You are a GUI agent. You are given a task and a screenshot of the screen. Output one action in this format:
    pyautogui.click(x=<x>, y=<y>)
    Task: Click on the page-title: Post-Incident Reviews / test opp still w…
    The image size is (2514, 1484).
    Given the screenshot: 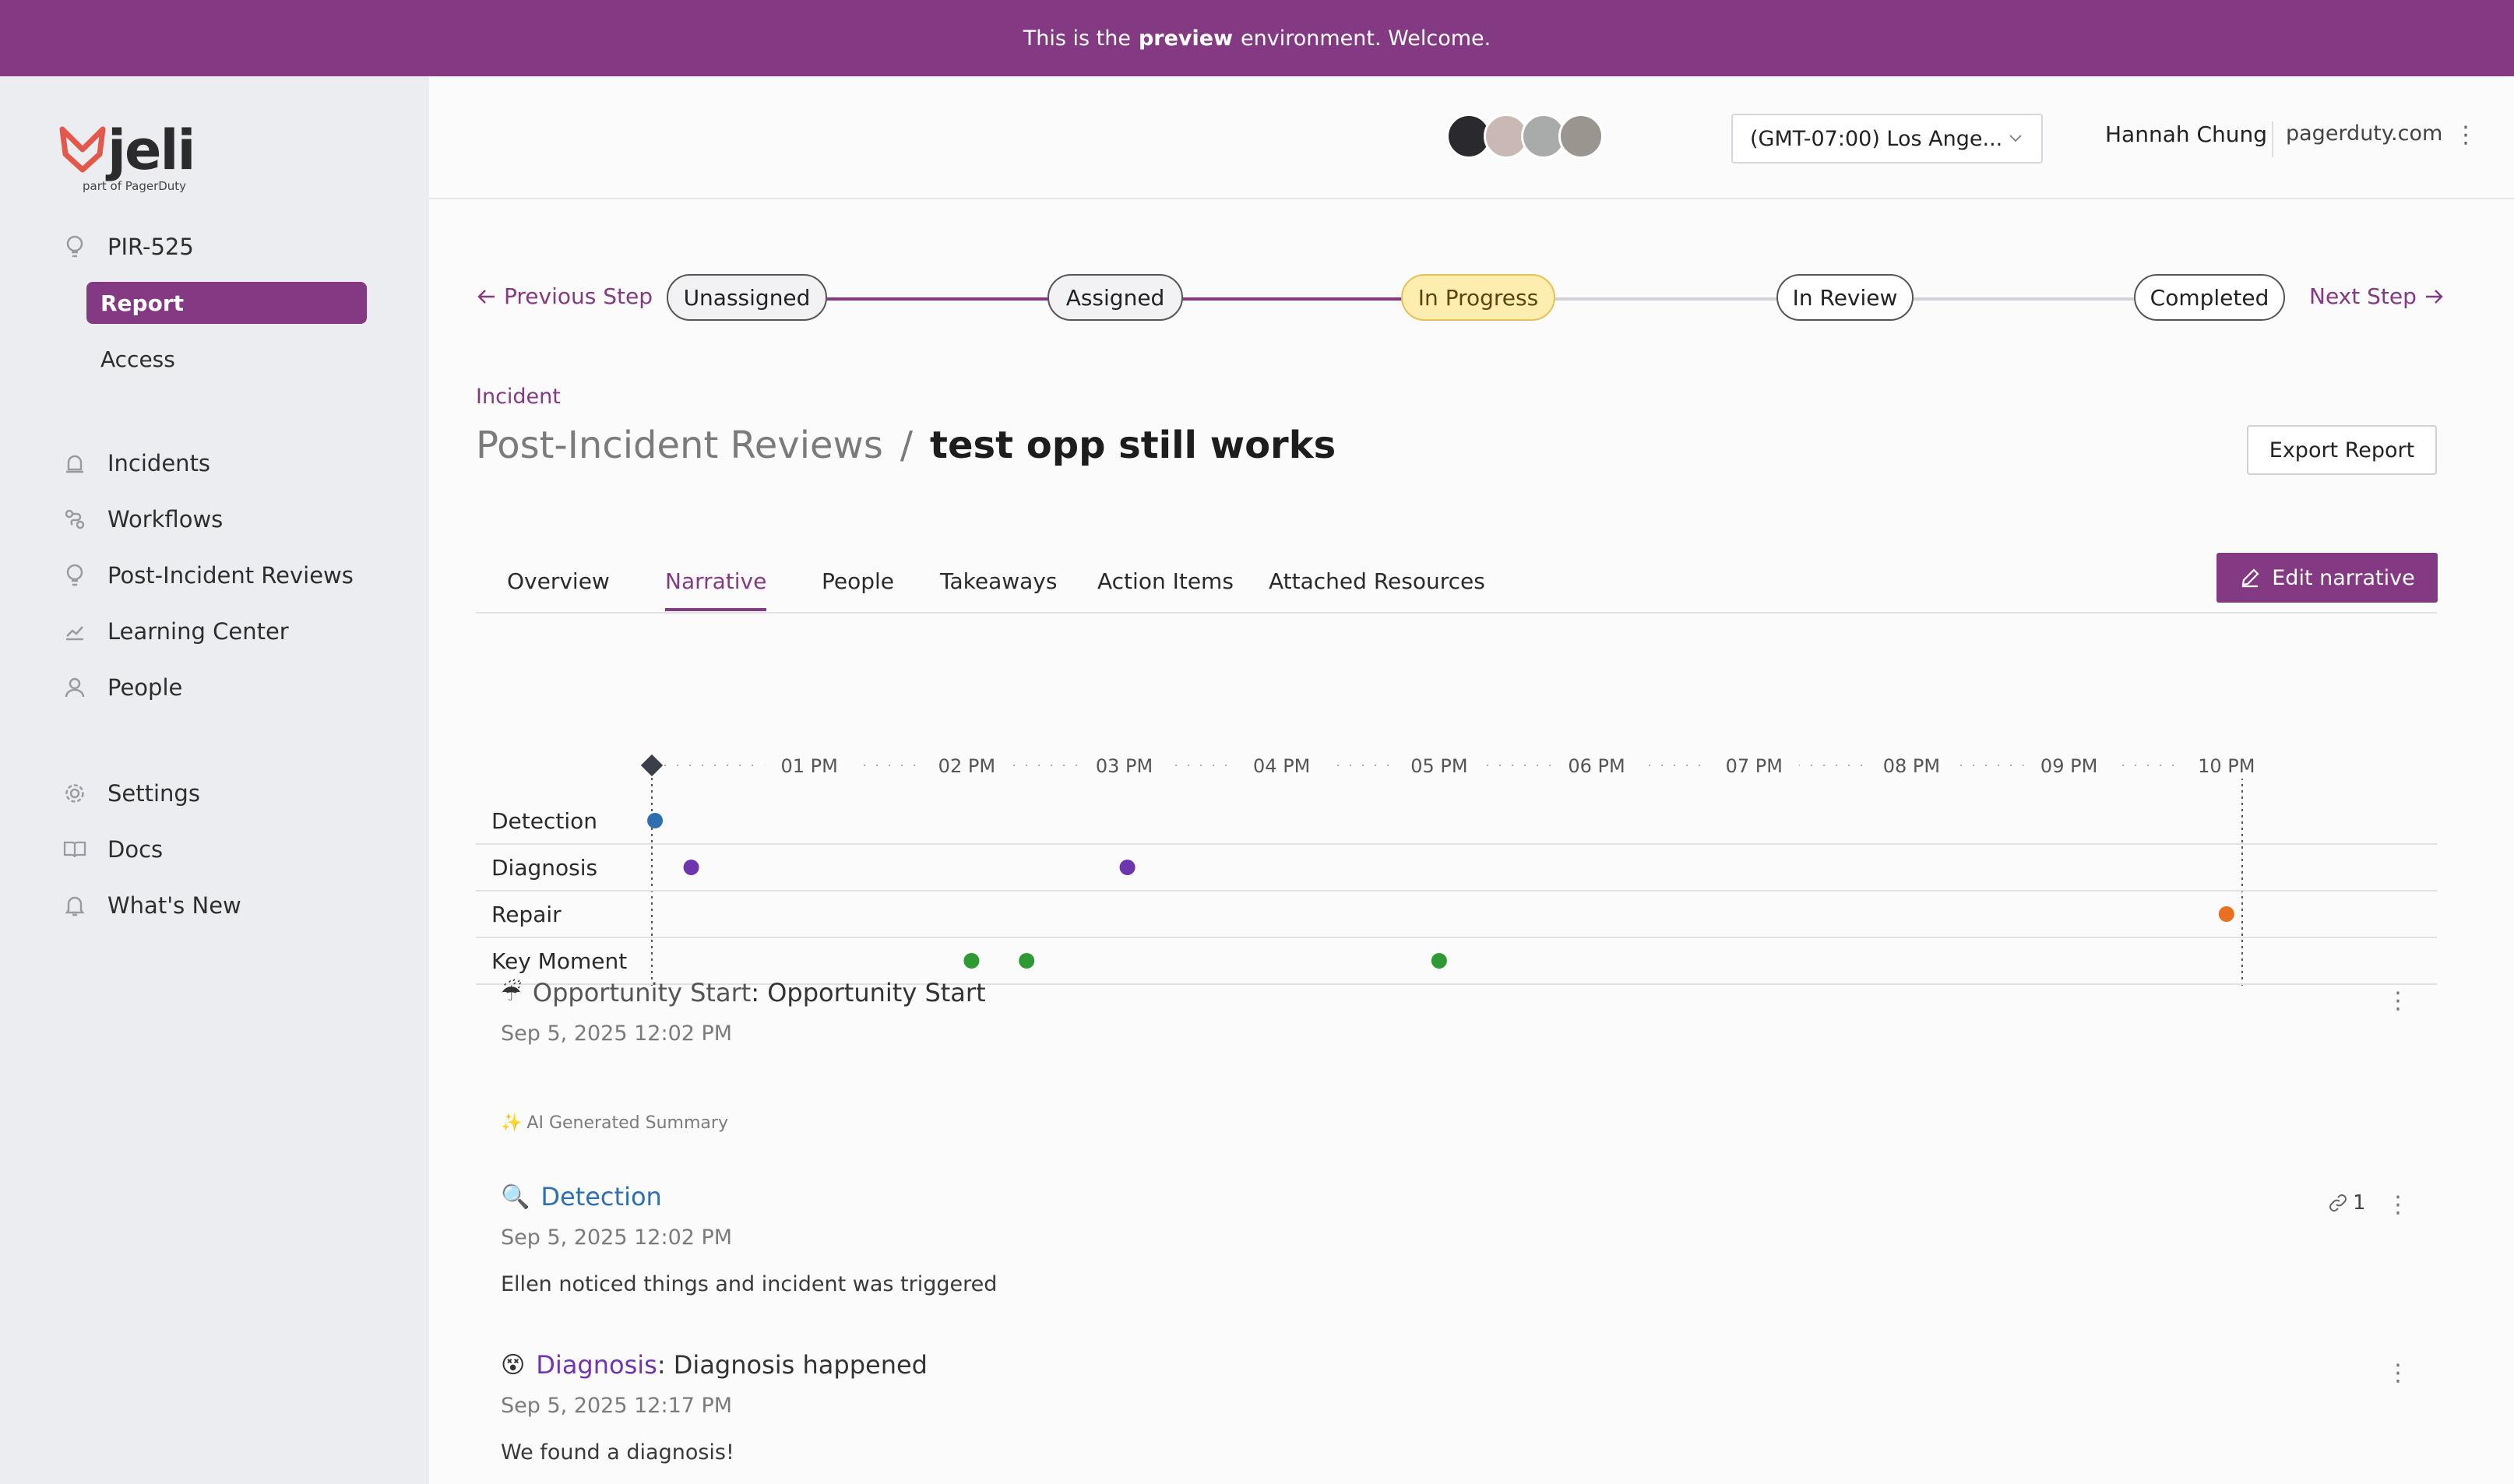 What is the action you would take?
    pyautogui.click(x=906, y=446)
    